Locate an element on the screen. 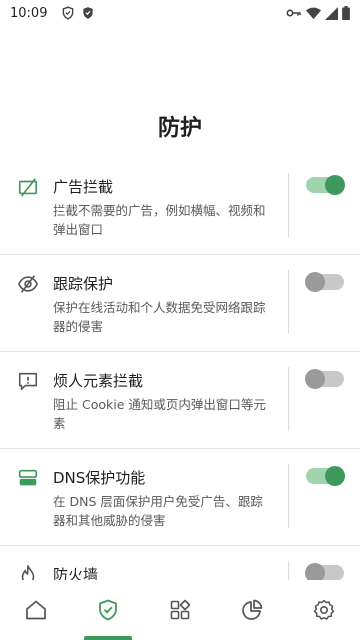  status-time: 10:09 is located at coordinates (29, 13).